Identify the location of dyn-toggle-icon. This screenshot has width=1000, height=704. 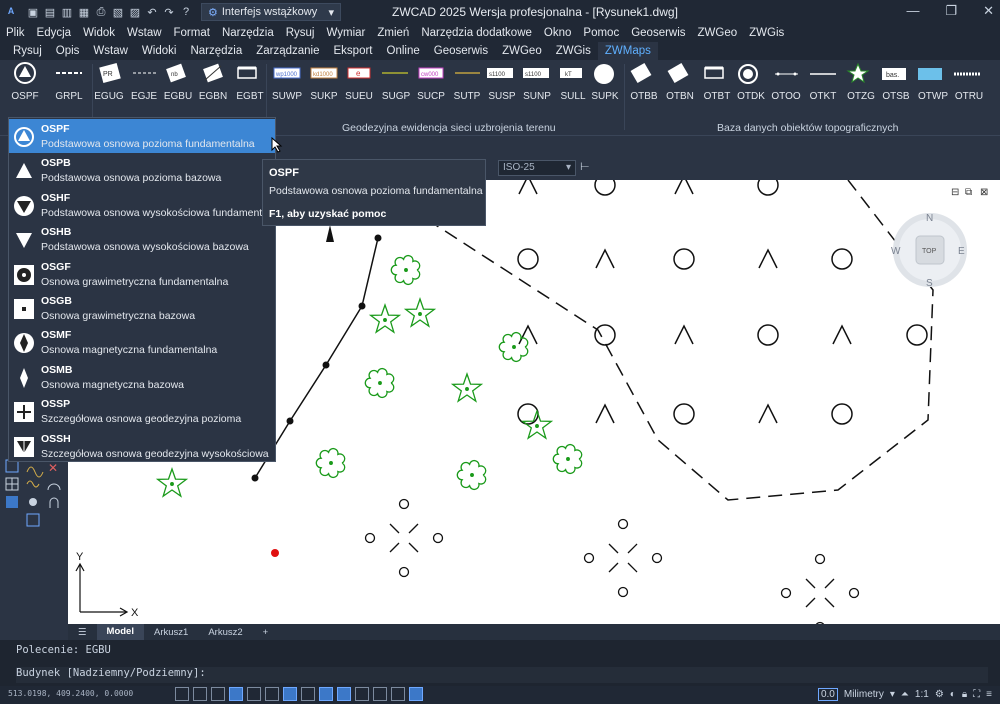
(290, 694).